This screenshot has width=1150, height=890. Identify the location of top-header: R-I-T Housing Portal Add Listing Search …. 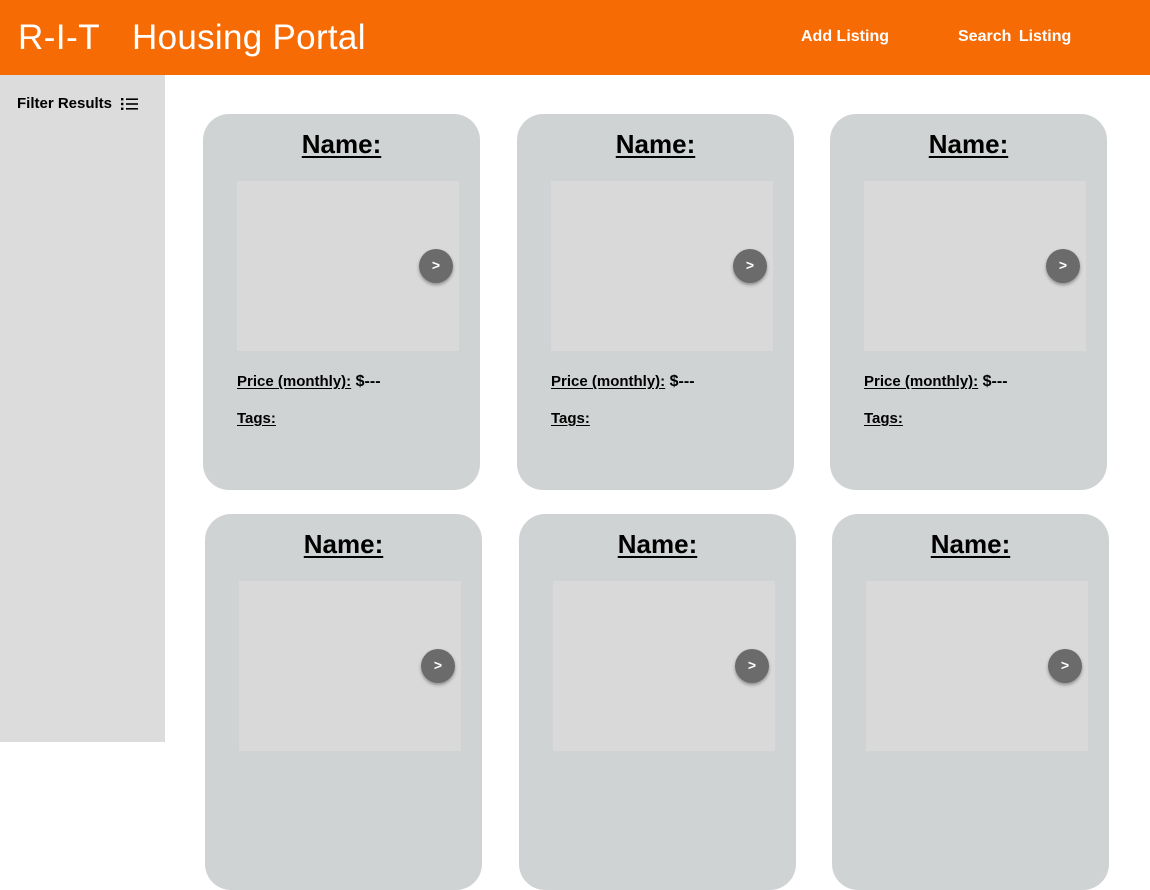
(575, 37).